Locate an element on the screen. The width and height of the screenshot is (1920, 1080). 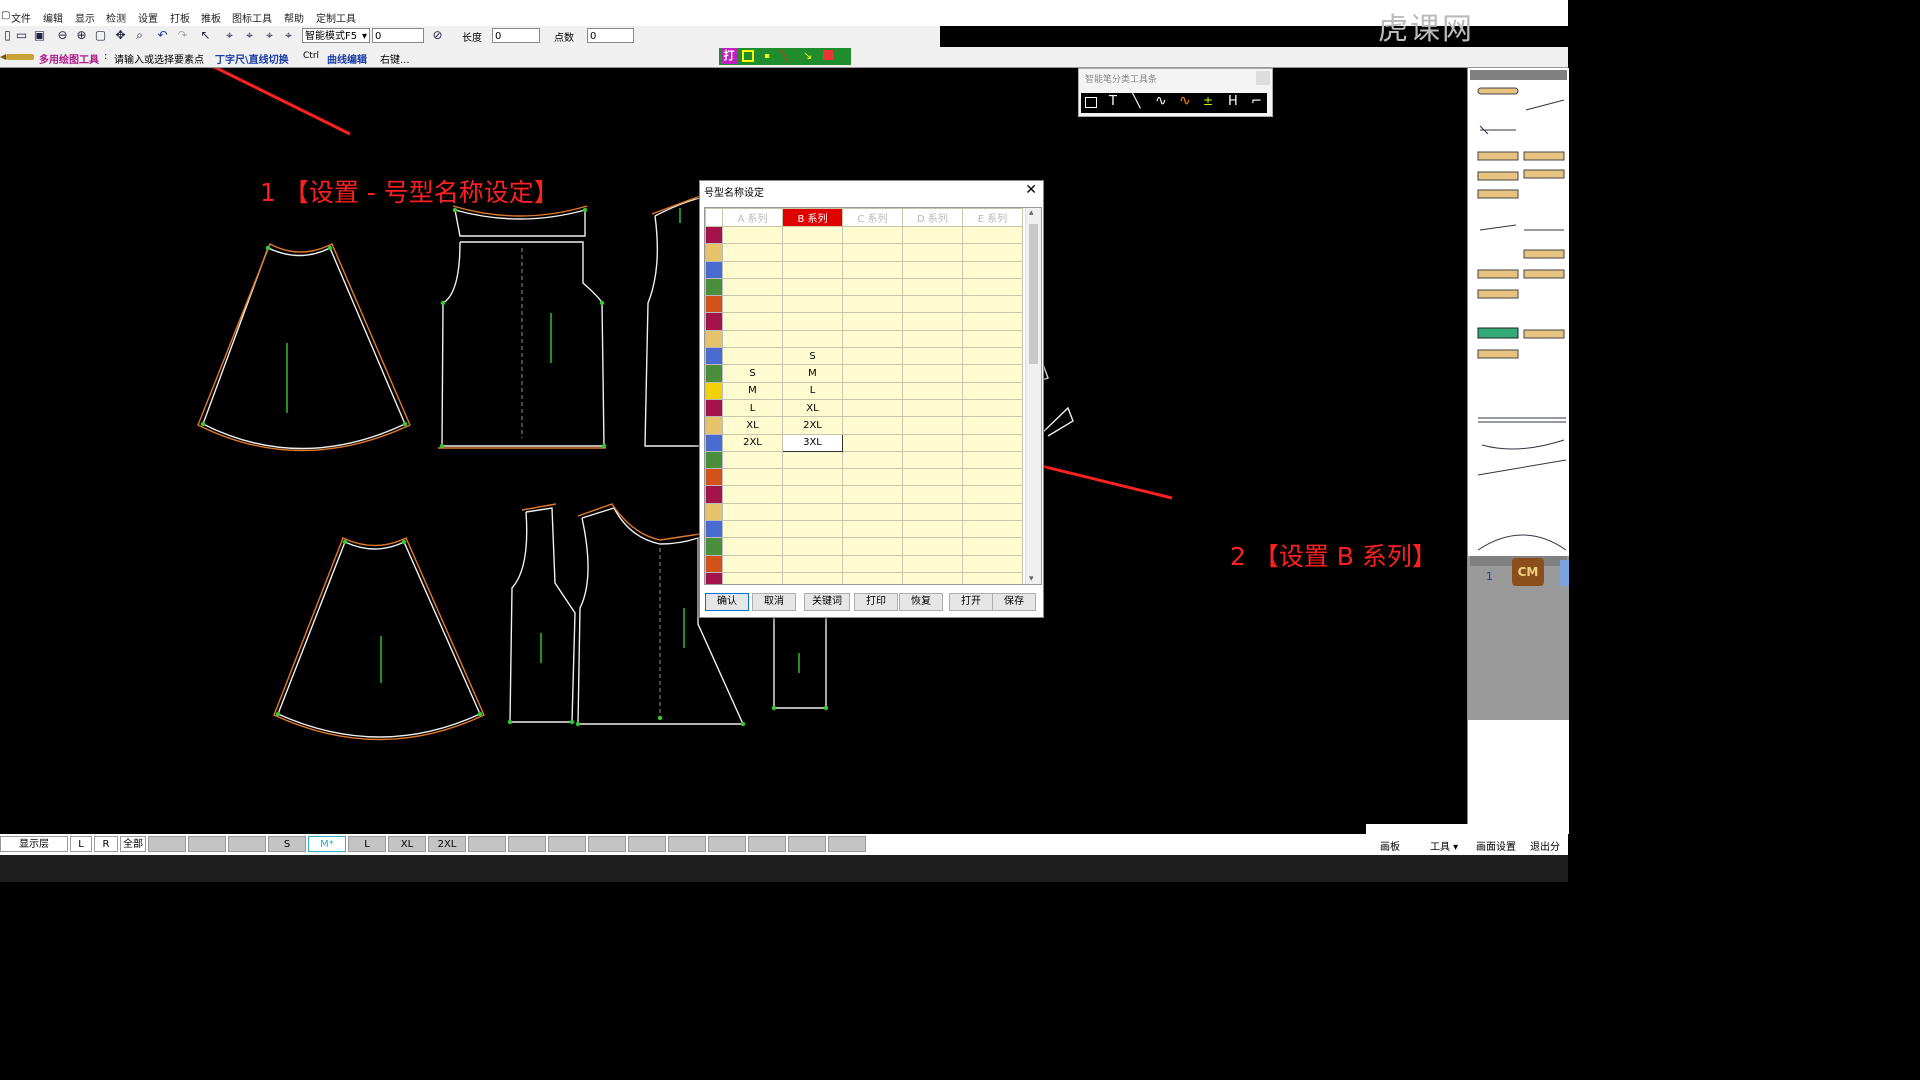
t-square-tool-icon: T is located at coordinates (1113, 101).